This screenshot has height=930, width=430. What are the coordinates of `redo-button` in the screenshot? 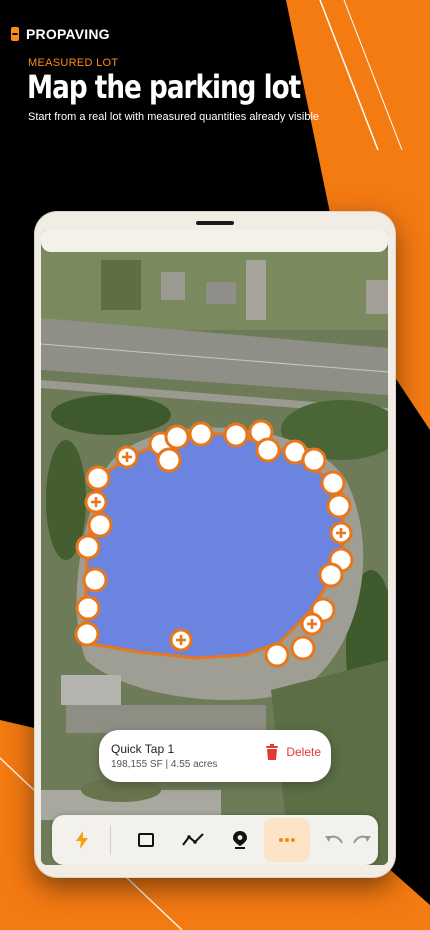 It's located at (362, 840).